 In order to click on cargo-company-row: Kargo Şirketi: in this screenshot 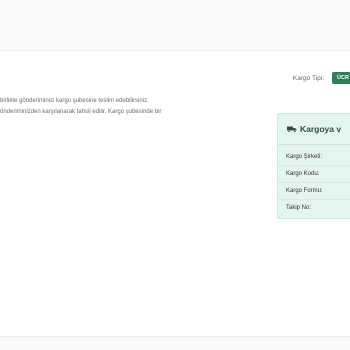, I will do `click(314, 157)`.